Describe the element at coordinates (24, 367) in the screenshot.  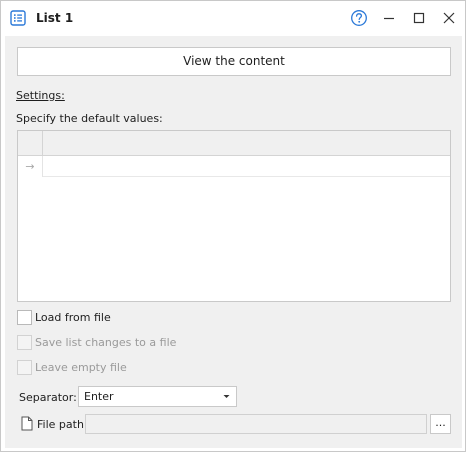
I see `leave-empty-file-checkbox` at that location.